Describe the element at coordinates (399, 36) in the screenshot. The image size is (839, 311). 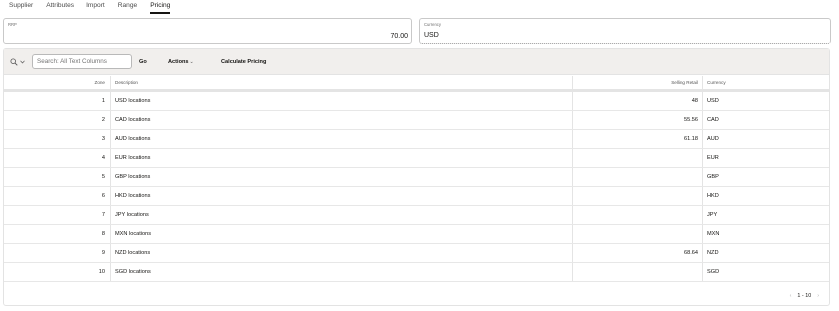
I see `rrp-value: 70.00` at that location.